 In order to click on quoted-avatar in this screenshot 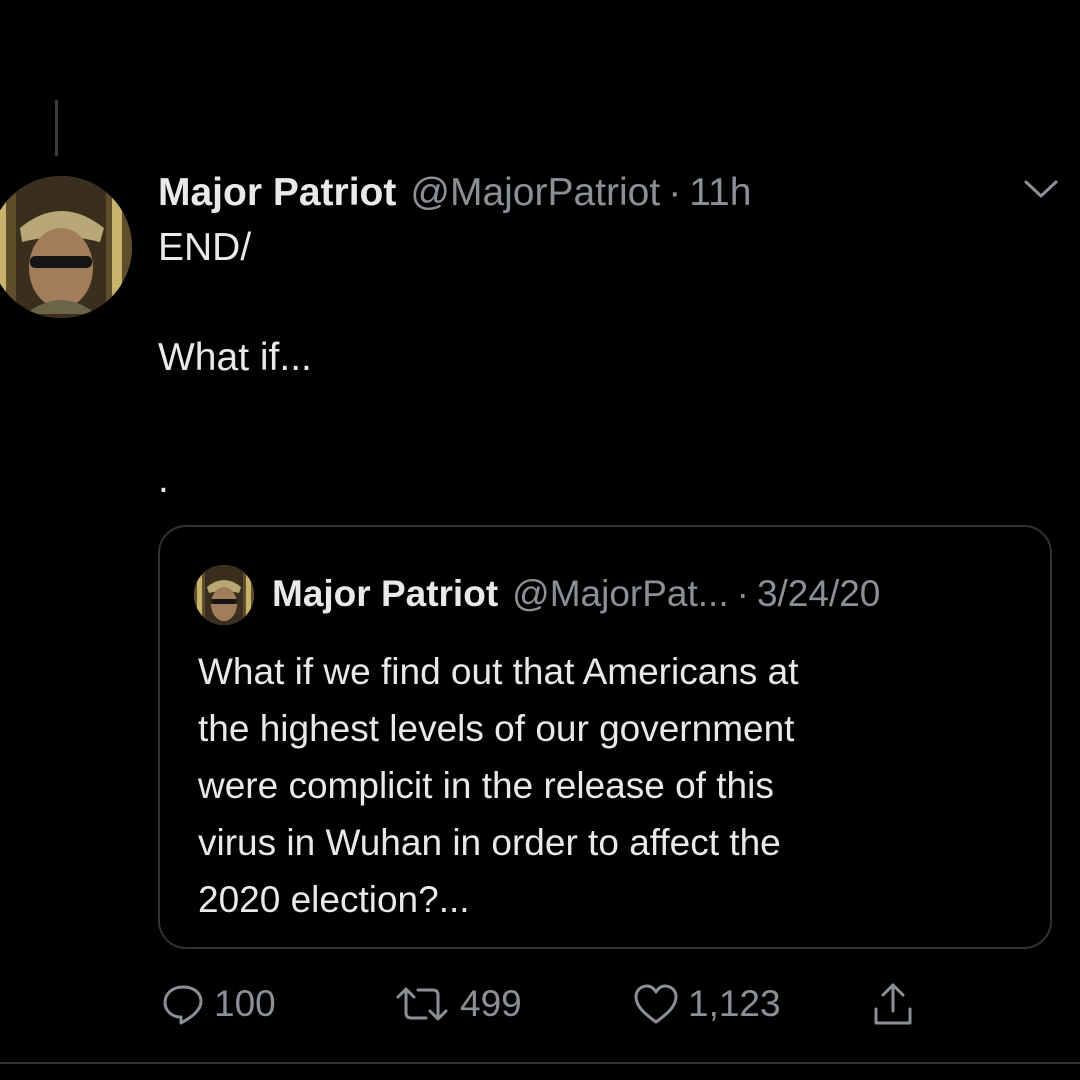, I will do `click(224, 595)`.